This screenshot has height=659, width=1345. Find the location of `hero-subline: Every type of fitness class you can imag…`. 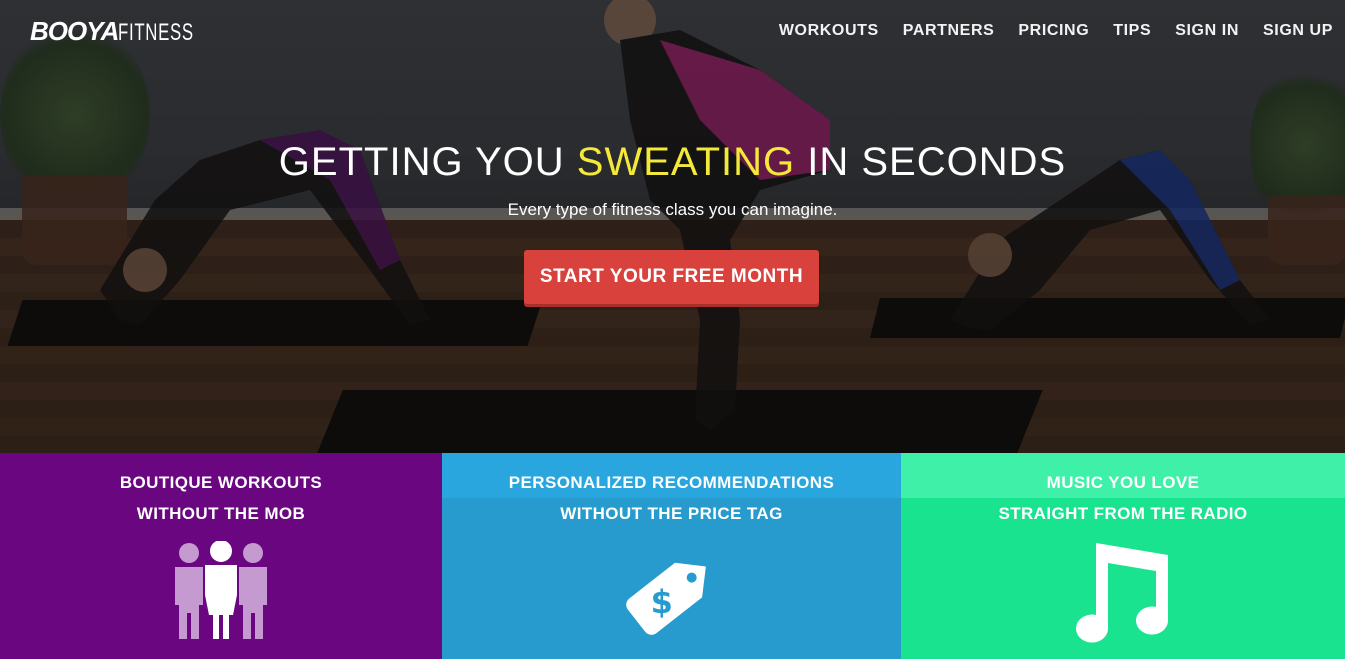

hero-subline: Every type of fitness class you can imag… is located at coordinates (672, 209).